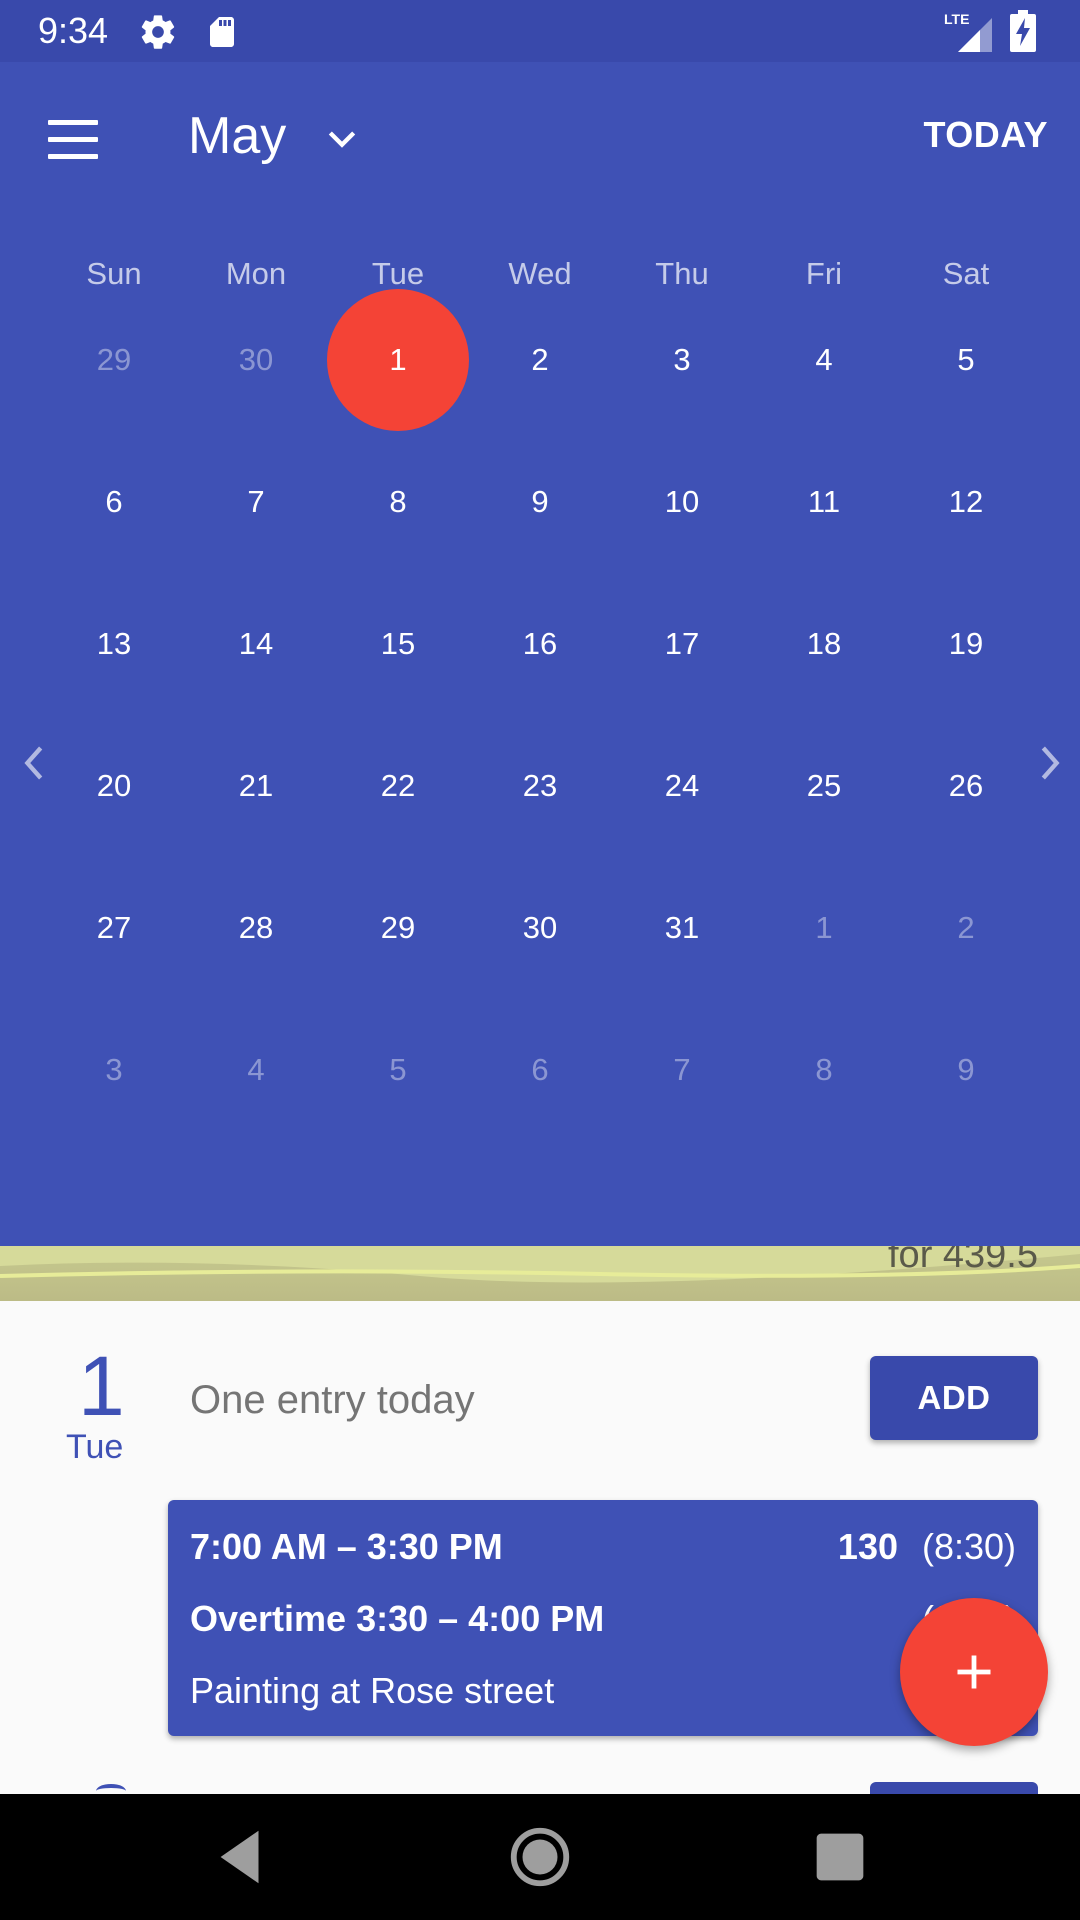 This screenshot has height=1920, width=1080. I want to click on sd-card-icon, so click(222, 34).